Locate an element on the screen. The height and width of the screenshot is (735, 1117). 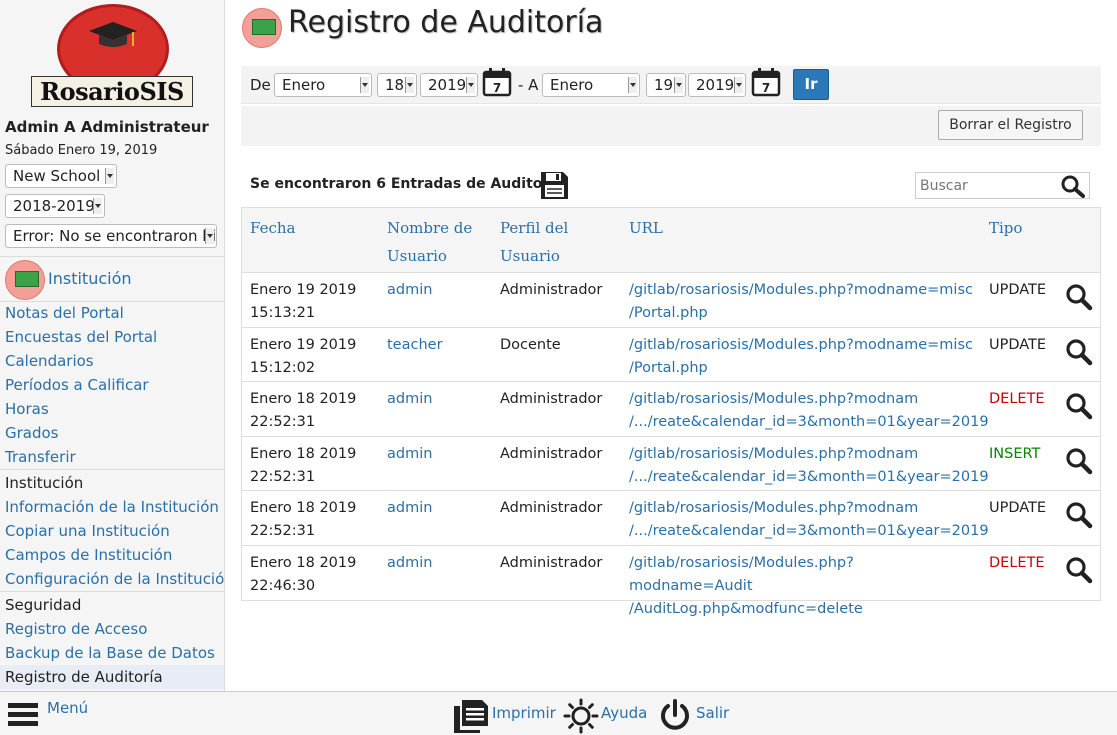
go-button: Ir is located at coordinates (811, 84).